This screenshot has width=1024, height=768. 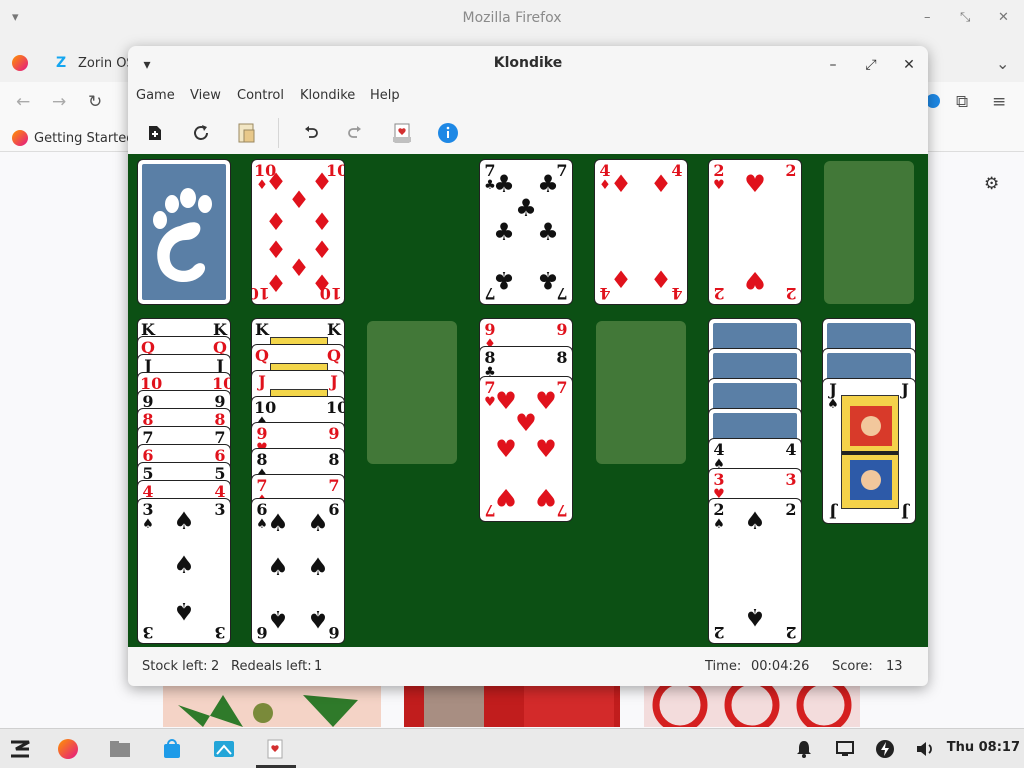 I want to click on card-index: J ♠, so click(x=833, y=396).